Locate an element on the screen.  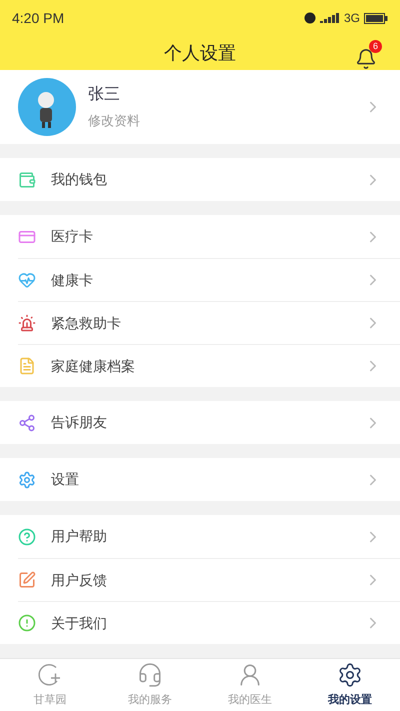
menu-item-label: 设置 is located at coordinates (65, 480).